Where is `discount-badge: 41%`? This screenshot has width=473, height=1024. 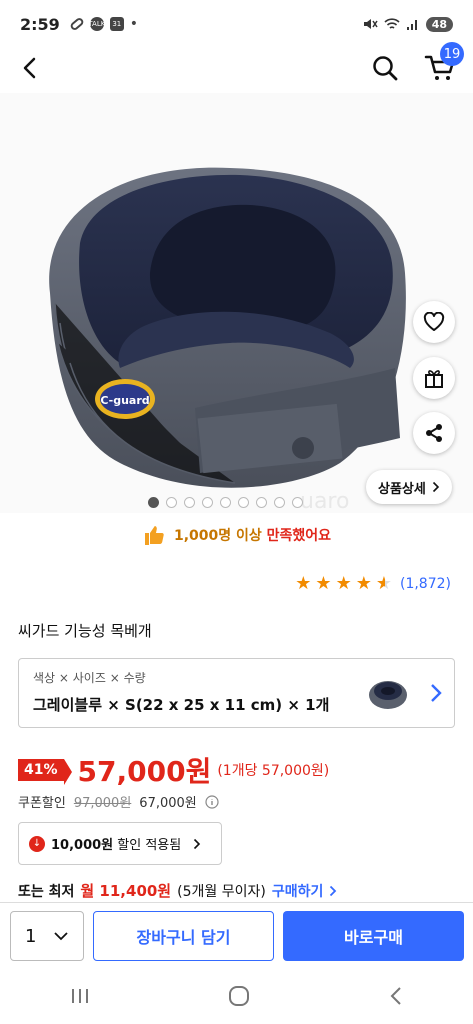
discount-badge: 41% is located at coordinates (44, 772).